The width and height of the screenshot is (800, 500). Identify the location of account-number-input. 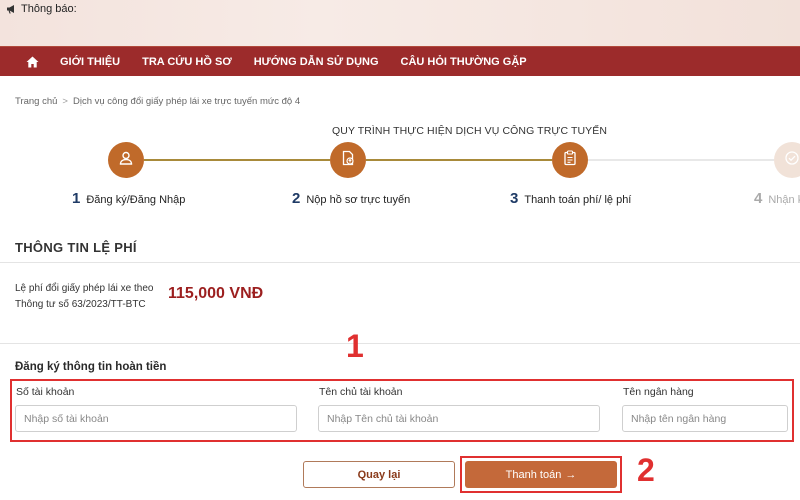
(156, 418).